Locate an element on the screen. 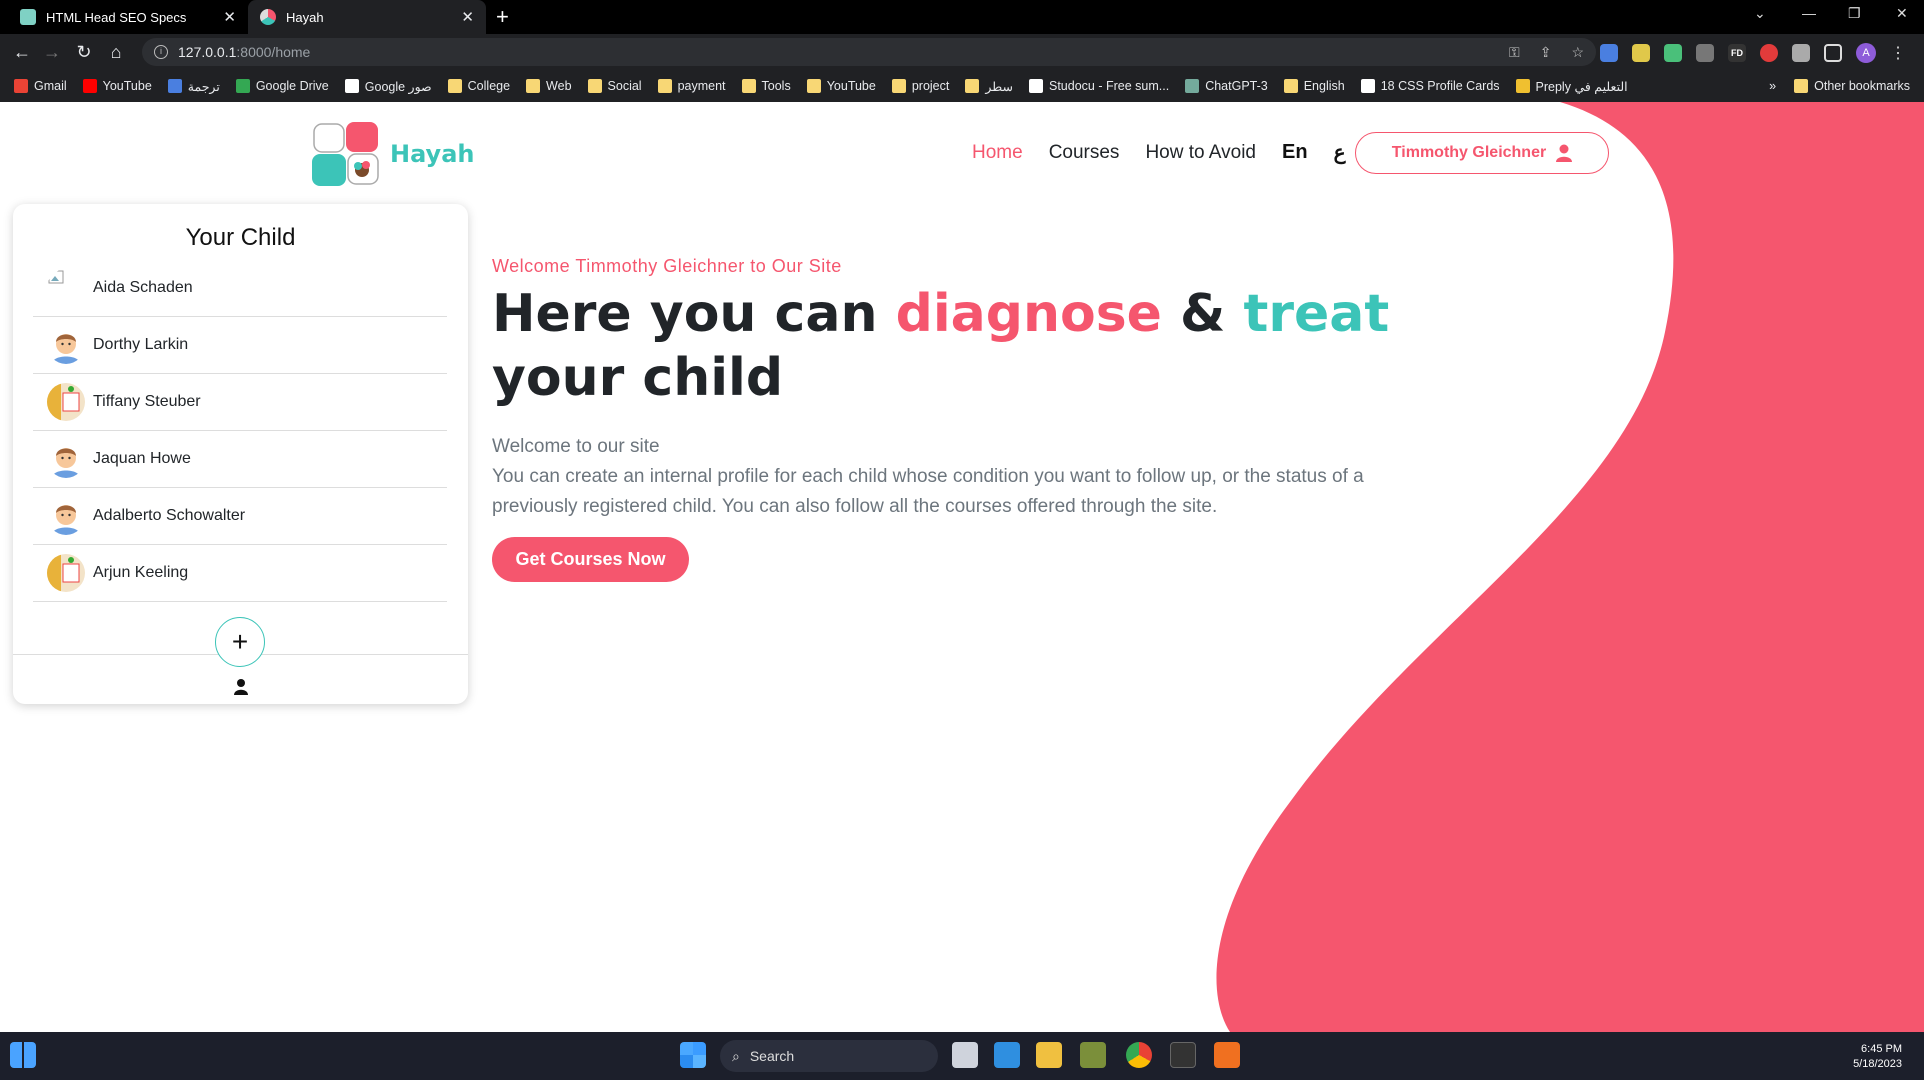 The image size is (1924, 1080). tab-html-head-seo: HTML Head SEO Specs ✕ is located at coordinates (128, 17).